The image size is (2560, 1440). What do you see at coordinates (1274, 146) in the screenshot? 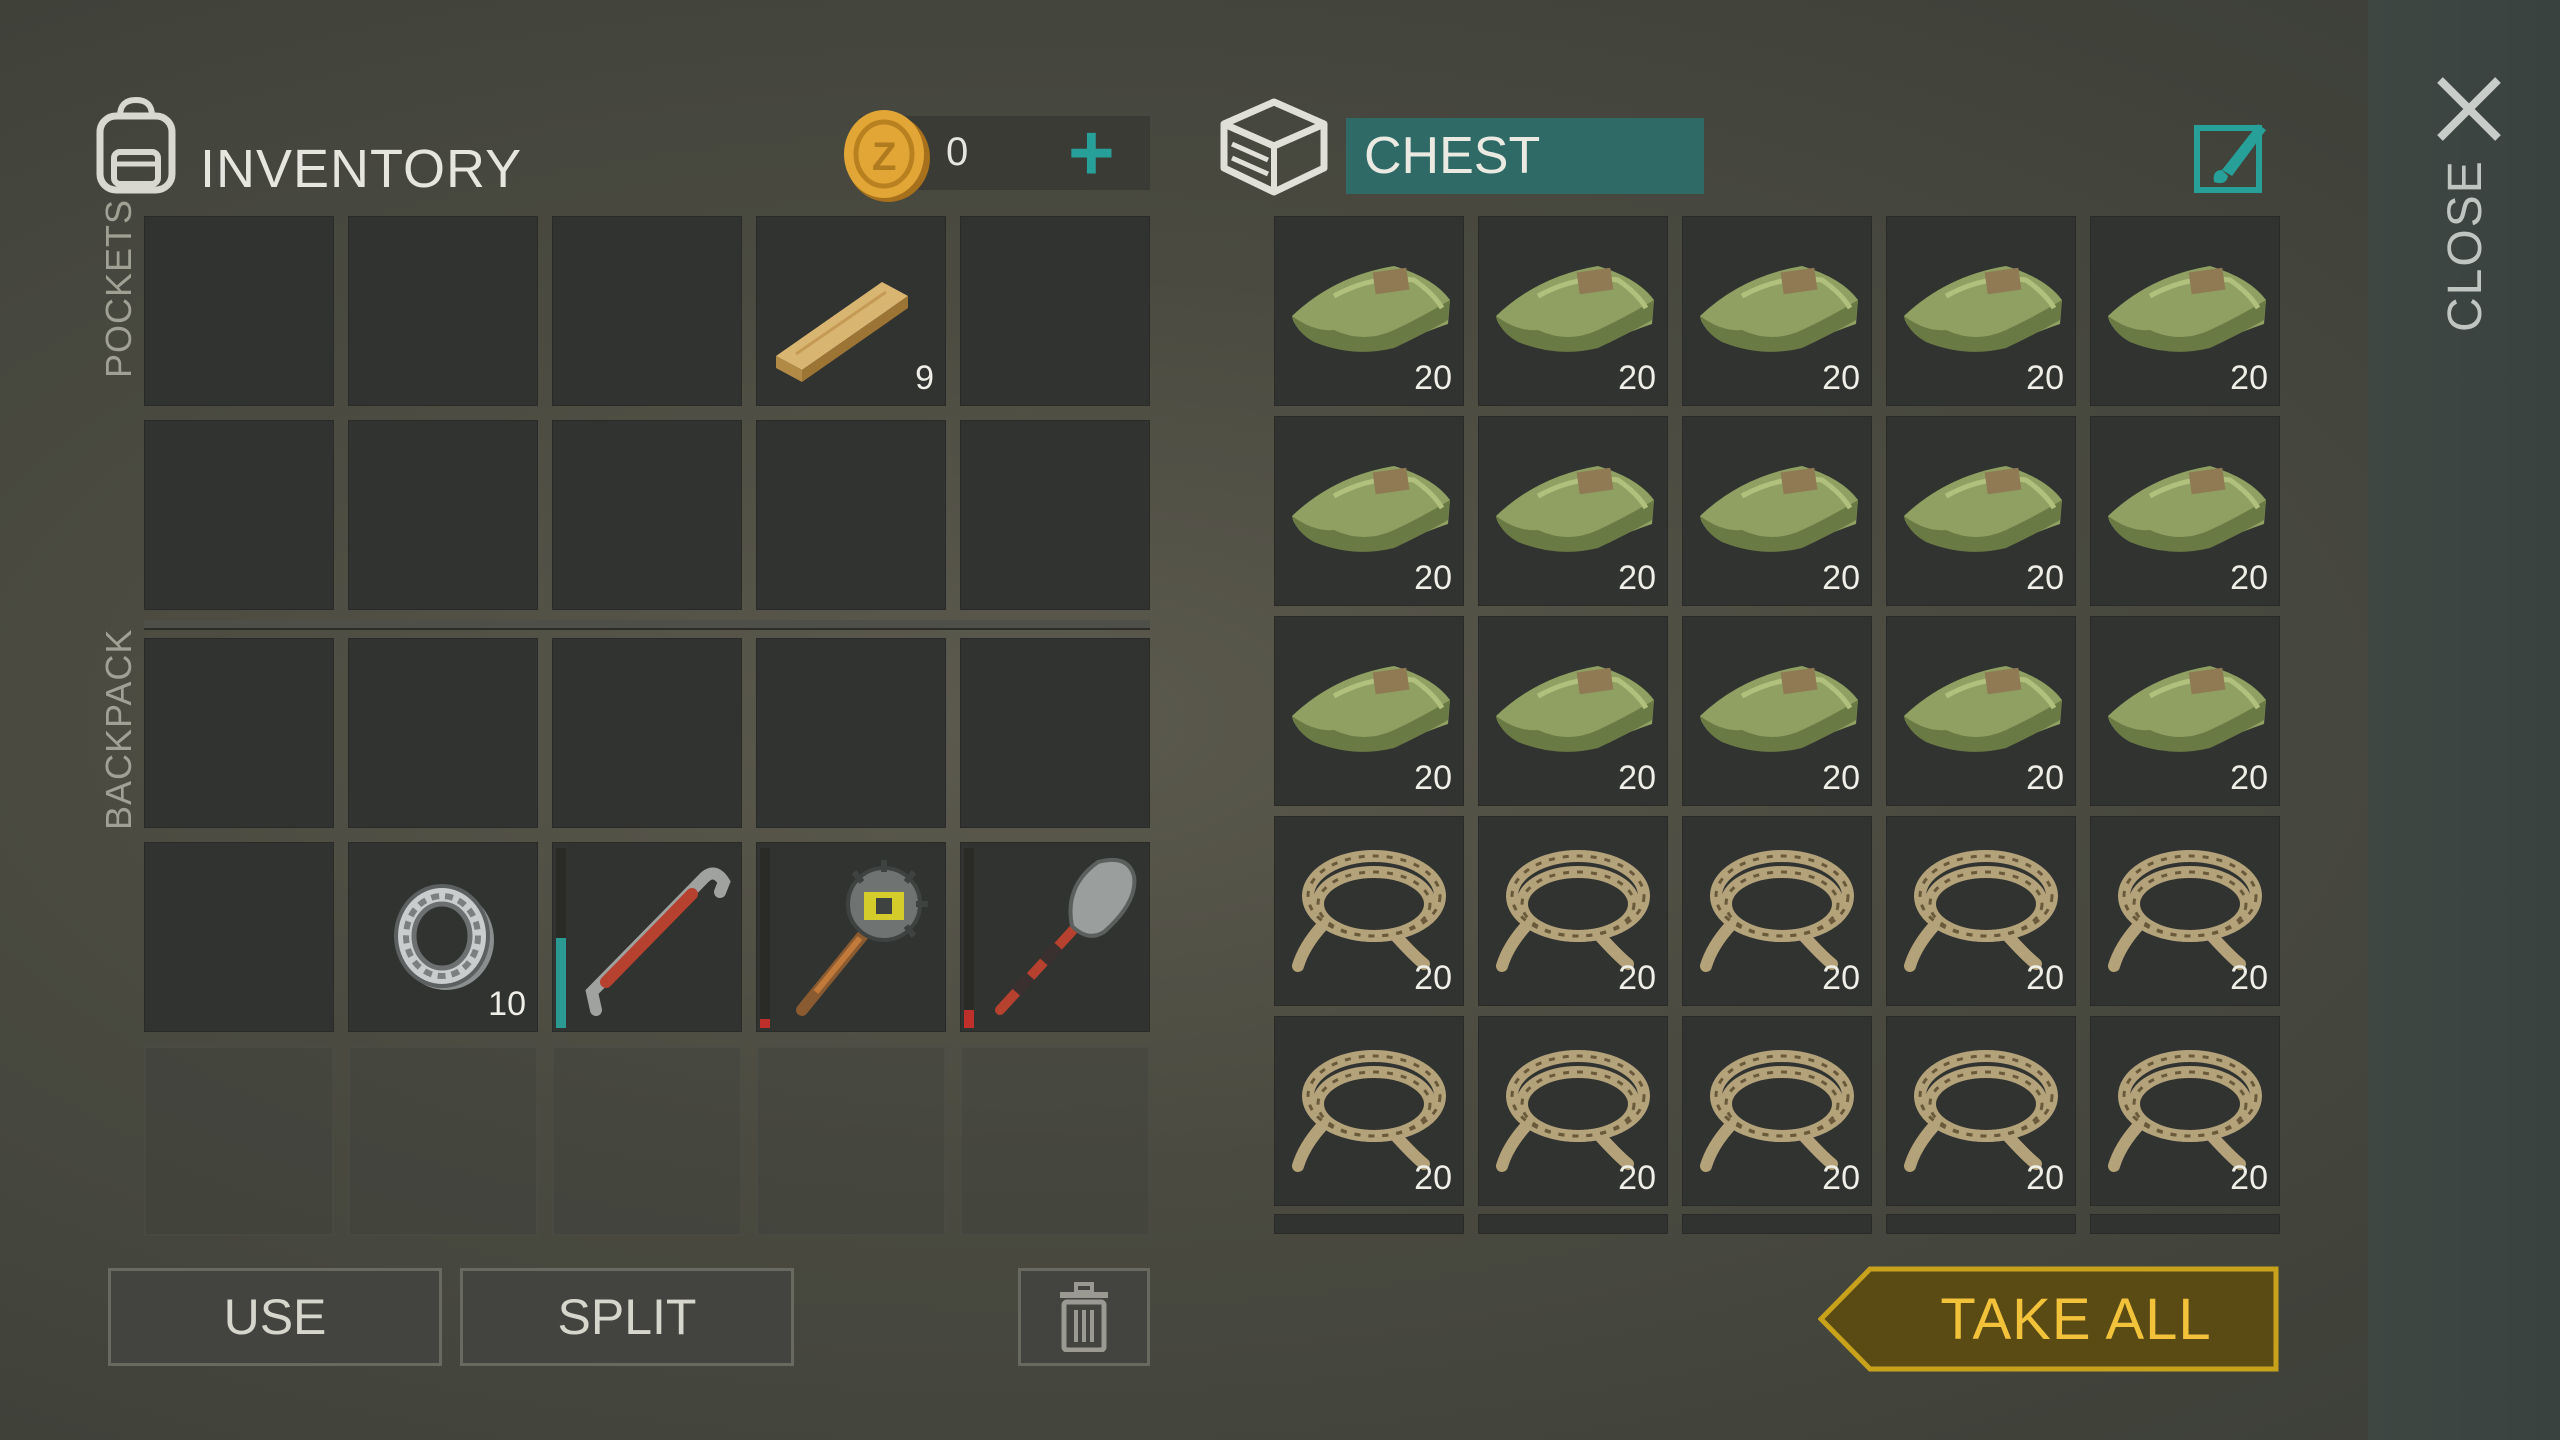
I see `chest-icon` at bounding box center [1274, 146].